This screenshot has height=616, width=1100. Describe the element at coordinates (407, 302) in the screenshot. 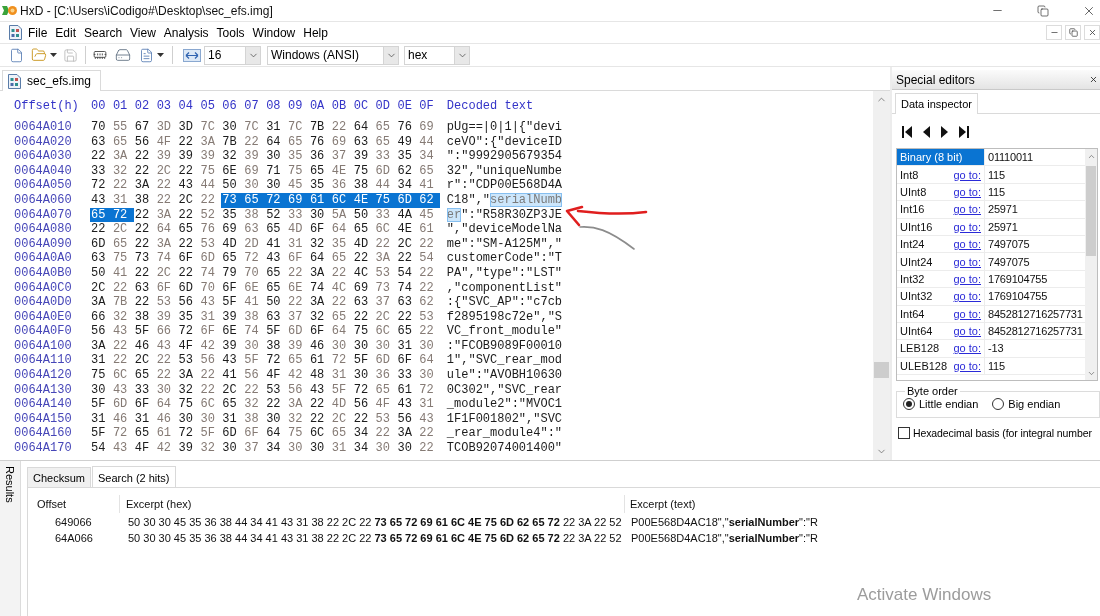

I see `hex-byte: 63` at that location.